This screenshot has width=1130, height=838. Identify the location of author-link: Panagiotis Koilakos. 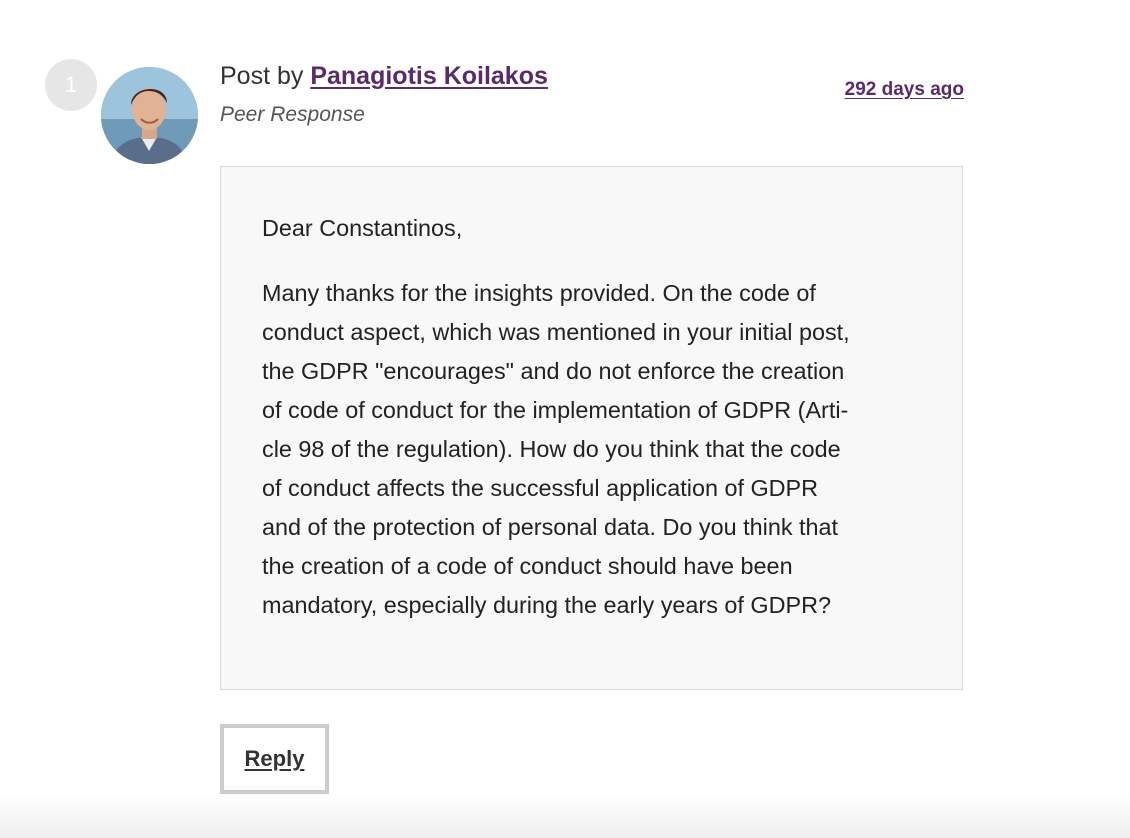
(429, 76).